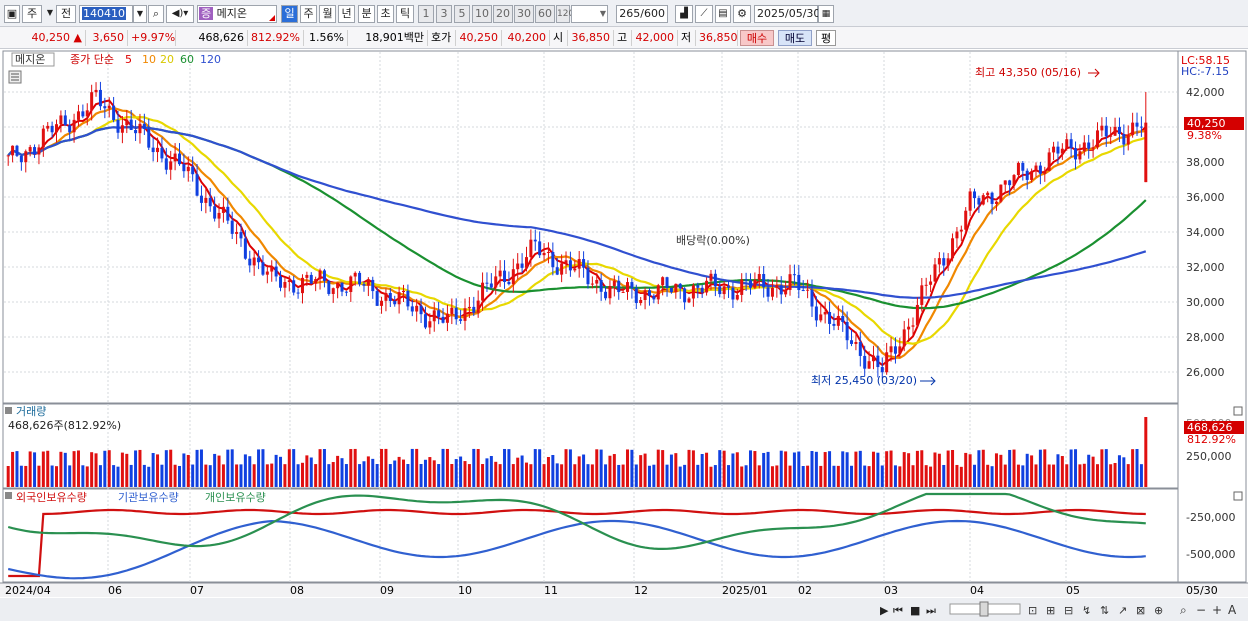 The height and width of the screenshot is (621, 1248). What do you see at coordinates (1158, 610) in the screenshot?
I see `tool-icon-h: ⊕` at bounding box center [1158, 610].